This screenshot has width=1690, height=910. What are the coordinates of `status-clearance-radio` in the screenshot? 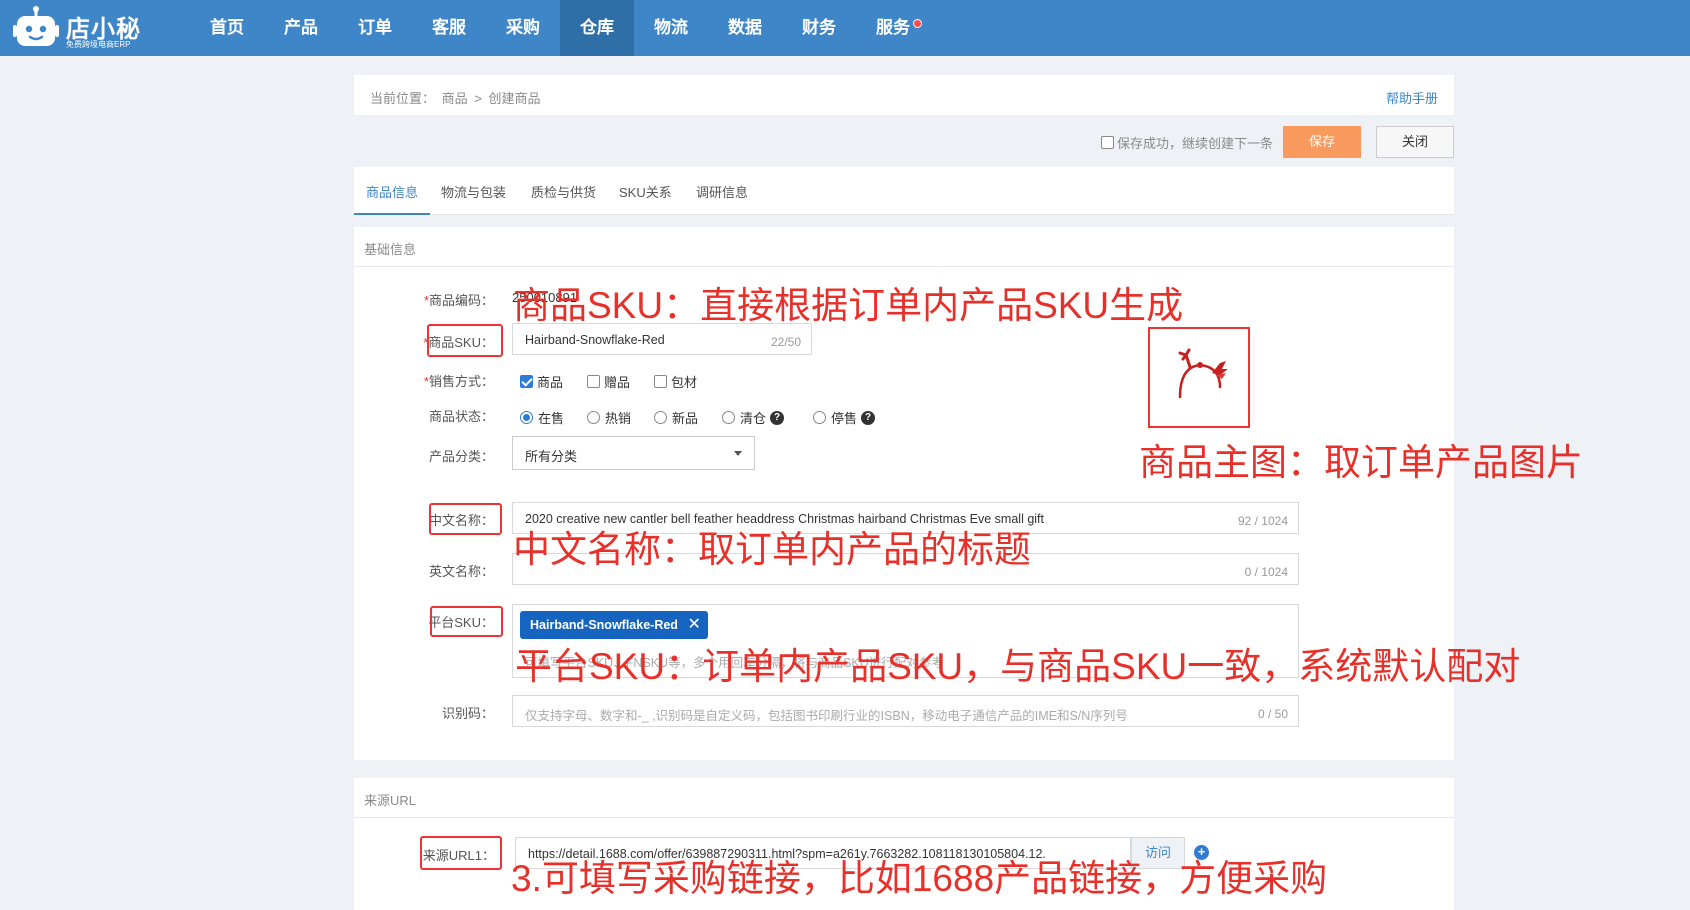 It's located at (728, 417).